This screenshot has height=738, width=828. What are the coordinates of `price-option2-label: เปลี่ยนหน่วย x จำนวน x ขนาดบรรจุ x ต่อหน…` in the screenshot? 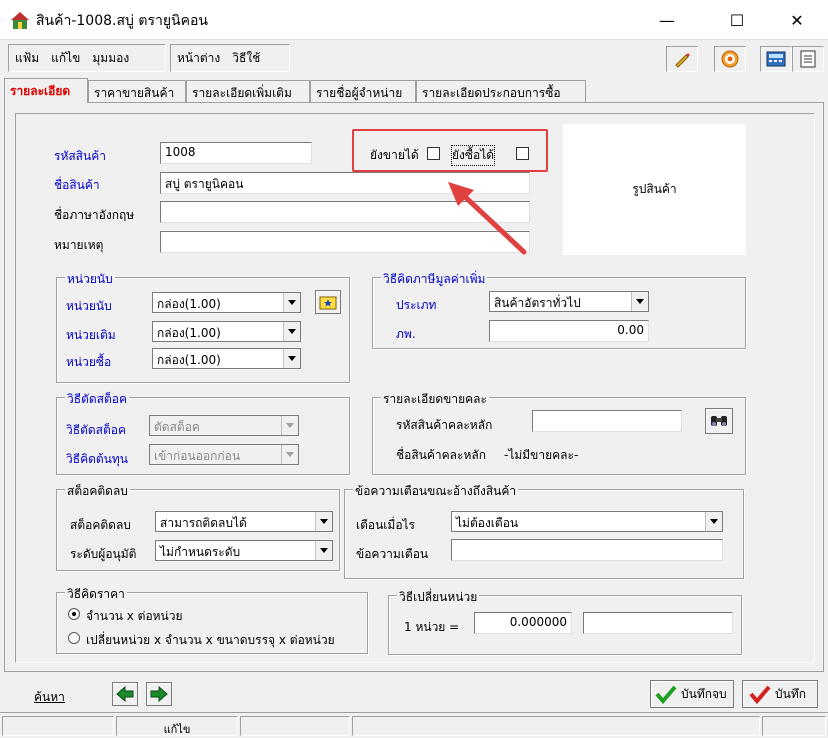 It's located at (210, 640).